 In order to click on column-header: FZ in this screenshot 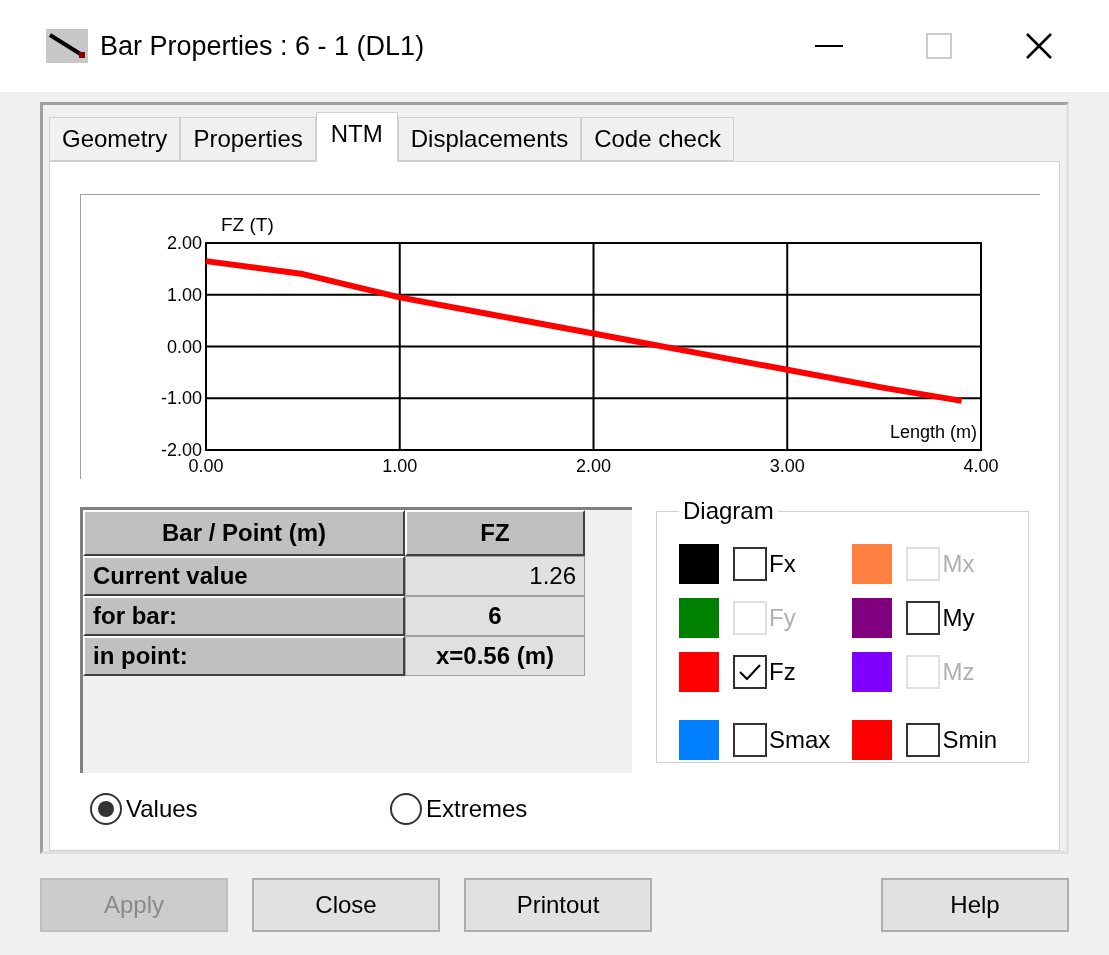, I will do `click(495, 533)`.